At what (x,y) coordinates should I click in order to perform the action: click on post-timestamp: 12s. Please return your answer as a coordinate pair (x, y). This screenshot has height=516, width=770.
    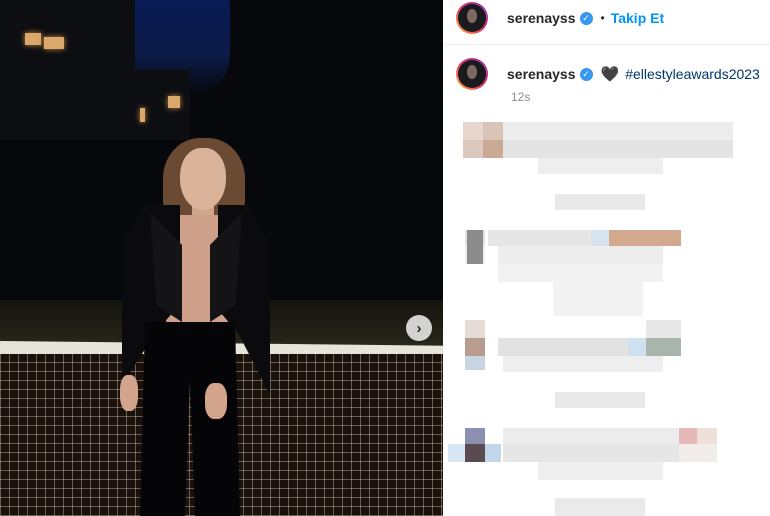
    Looking at the image, I should click on (520, 97).